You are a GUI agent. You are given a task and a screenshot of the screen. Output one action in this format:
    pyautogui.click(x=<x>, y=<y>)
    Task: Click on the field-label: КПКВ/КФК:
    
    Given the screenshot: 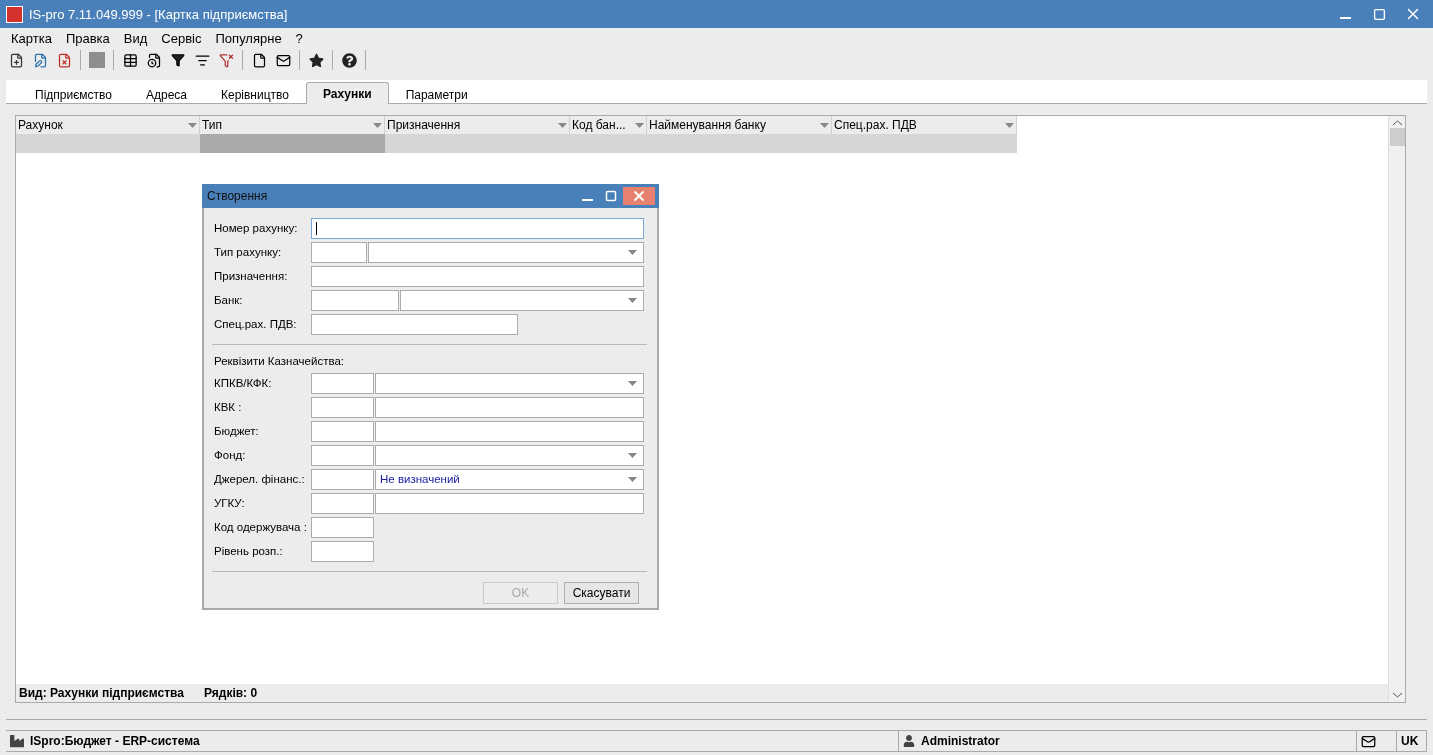 What is the action you would take?
    pyautogui.click(x=243, y=383)
    